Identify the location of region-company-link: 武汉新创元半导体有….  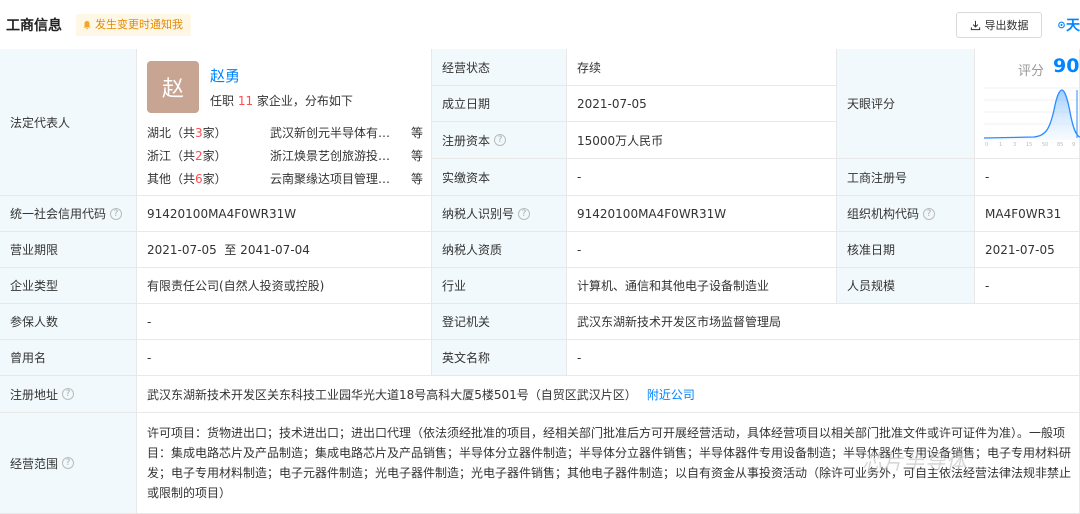
(330, 132).